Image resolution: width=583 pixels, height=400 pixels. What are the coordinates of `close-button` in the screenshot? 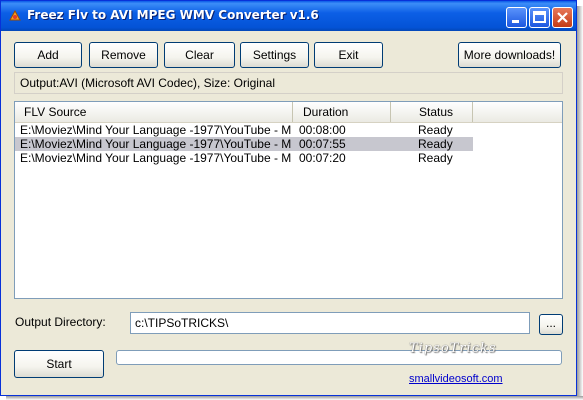 It's located at (562, 17).